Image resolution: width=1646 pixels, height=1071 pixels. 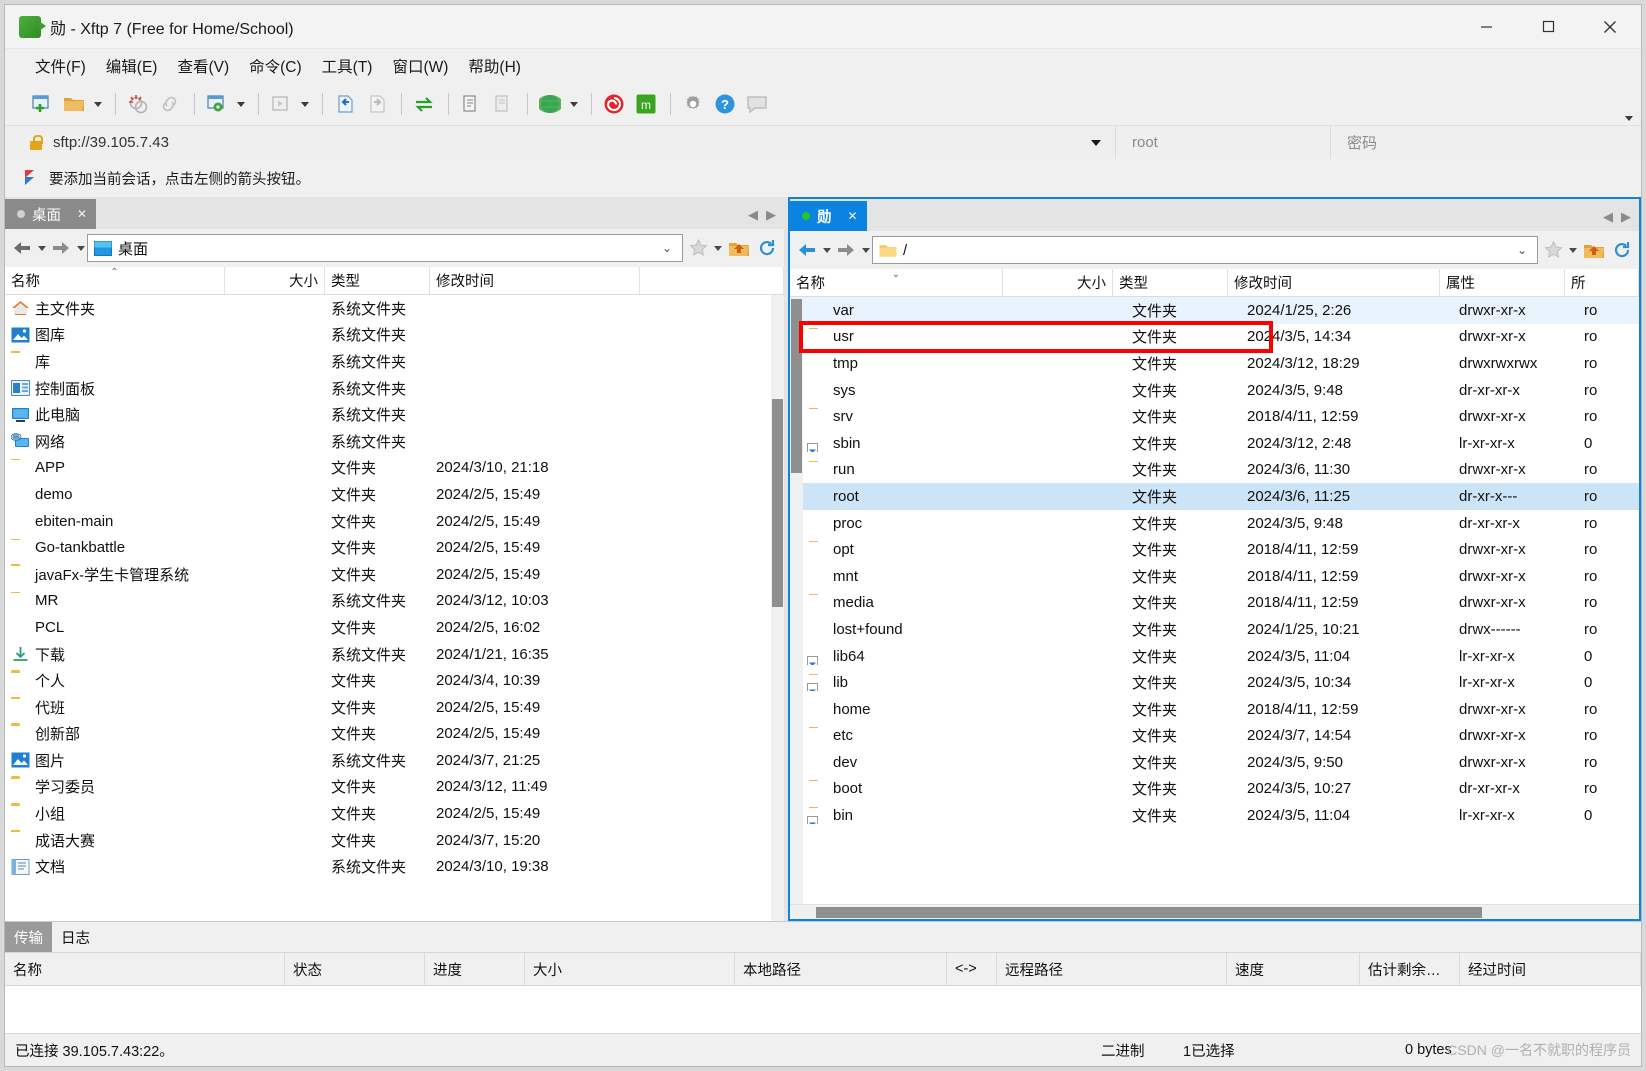 I want to click on local-tab-desktop: 桌面 ✕, so click(x=51, y=214).